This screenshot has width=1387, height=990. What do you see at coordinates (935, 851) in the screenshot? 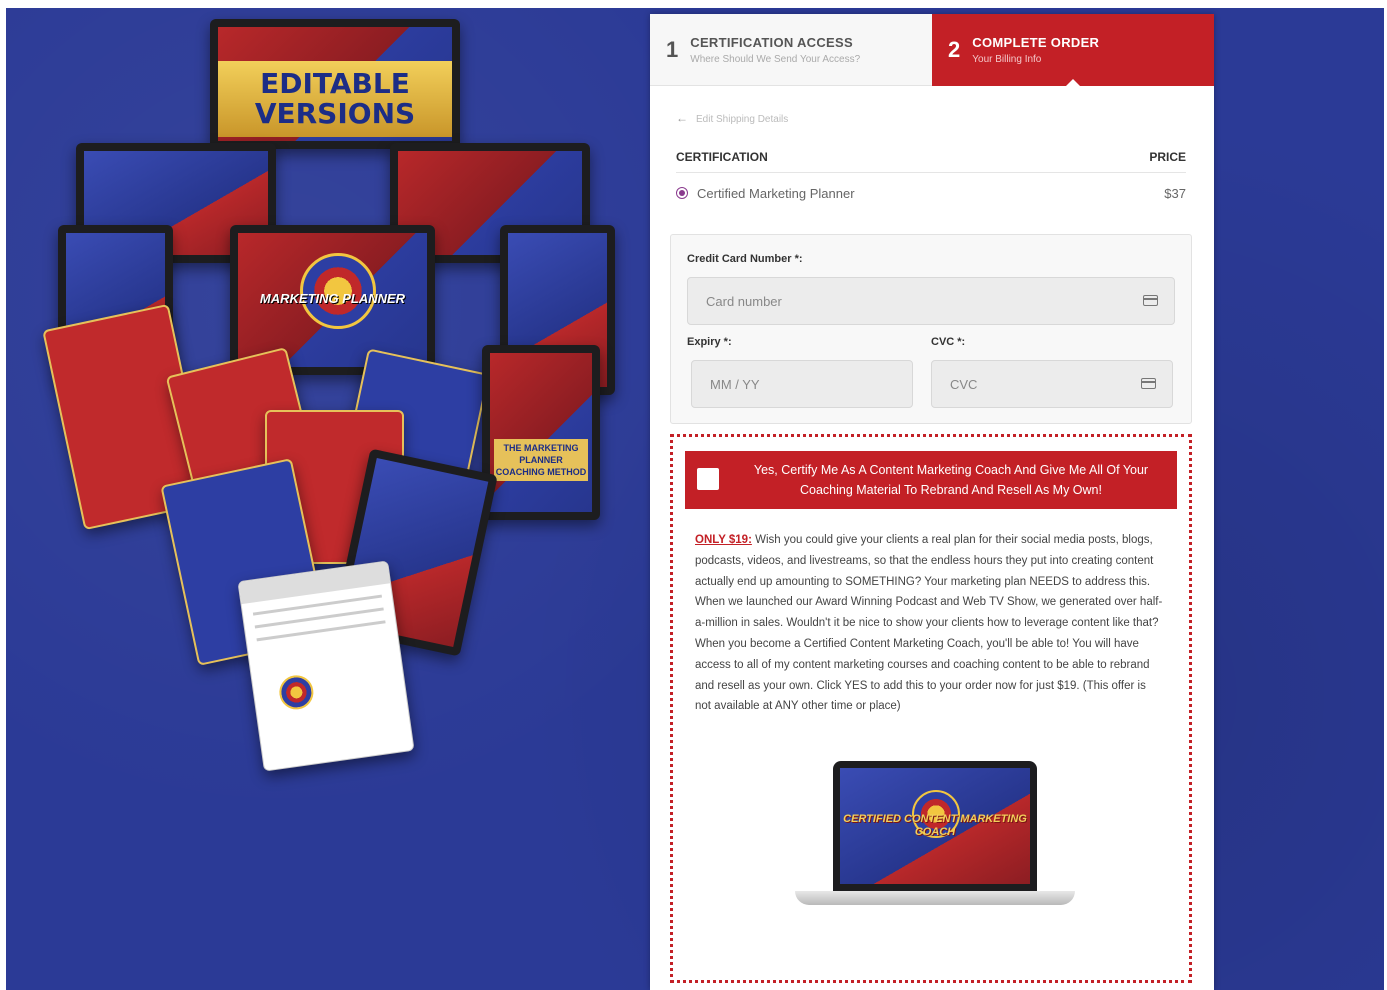
I see `laptop-product-image: CERTIFIED CONTENT MARKETING COACH` at bounding box center [935, 851].